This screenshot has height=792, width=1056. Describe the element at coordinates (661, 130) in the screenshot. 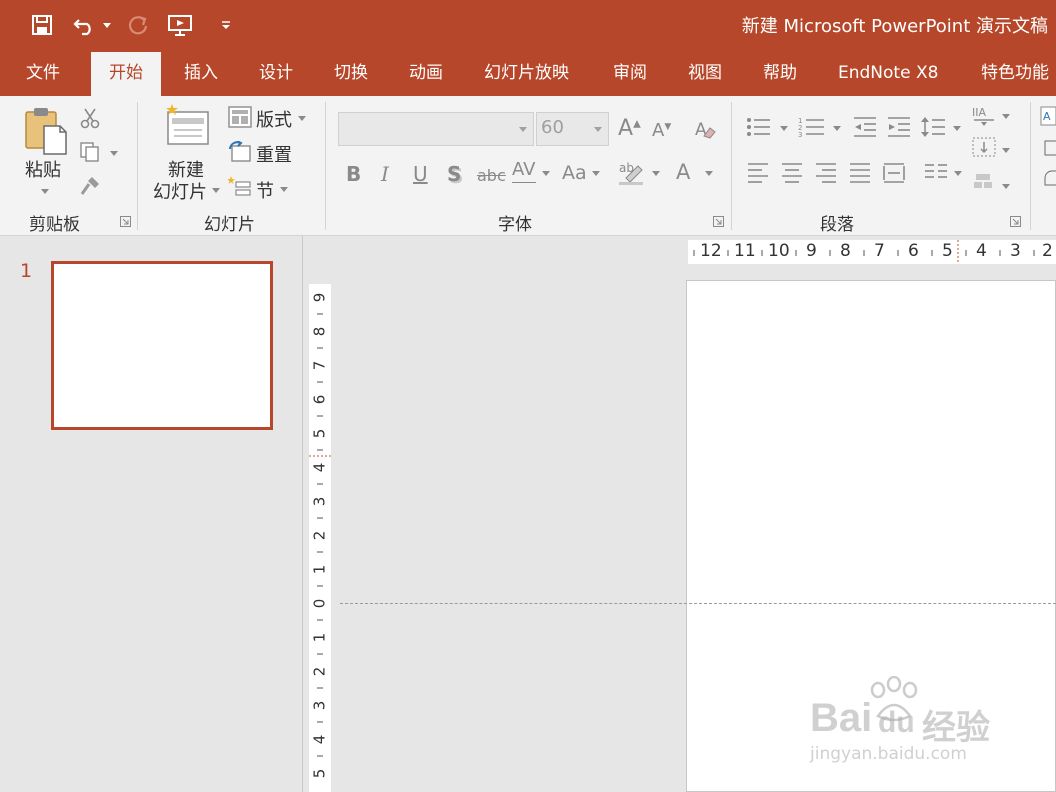

I see `decrease-font-size-icon: A▼` at that location.